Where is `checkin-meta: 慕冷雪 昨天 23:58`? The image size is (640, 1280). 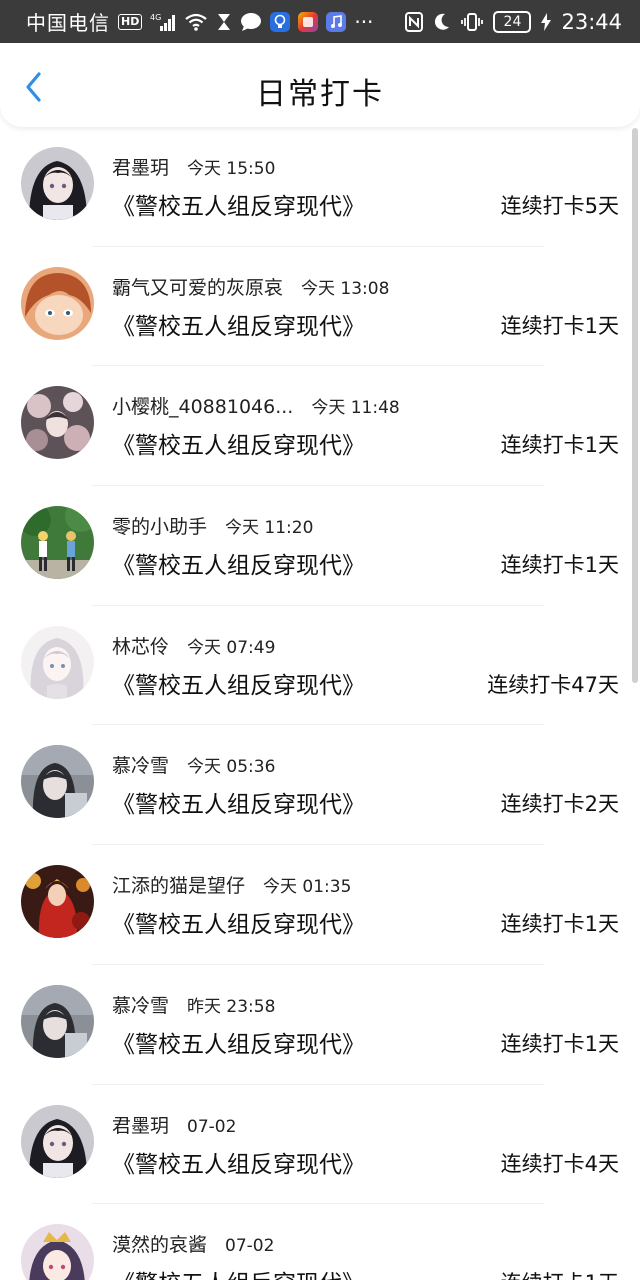 checkin-meta: 慕冷雪 昨天 23:58 is located at coordinates (193, 1004).